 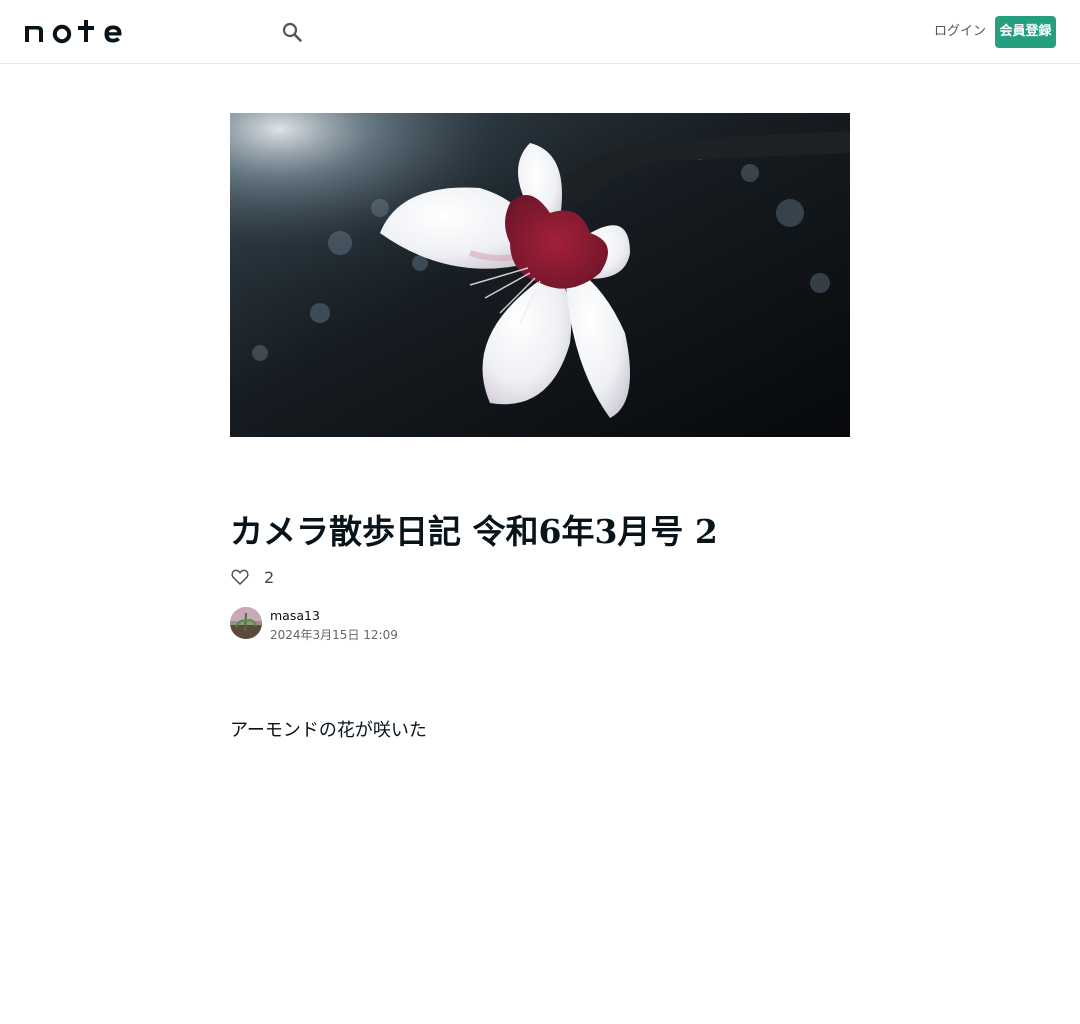 What do you see at coordinates (960, 32) in the screenshot?
I see `login-button: ログイン` at bounding box center [960, 32].